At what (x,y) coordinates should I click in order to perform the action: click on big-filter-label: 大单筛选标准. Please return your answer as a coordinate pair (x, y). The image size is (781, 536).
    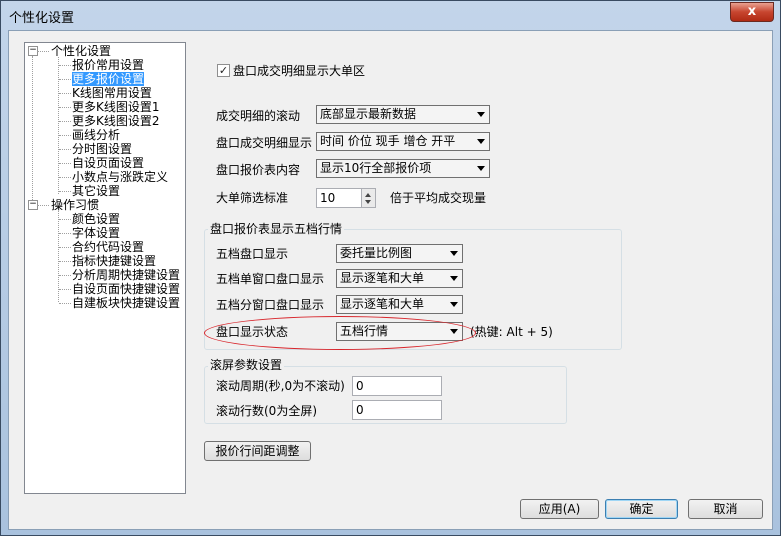
    Looking at the image, I should click on (252, 198).